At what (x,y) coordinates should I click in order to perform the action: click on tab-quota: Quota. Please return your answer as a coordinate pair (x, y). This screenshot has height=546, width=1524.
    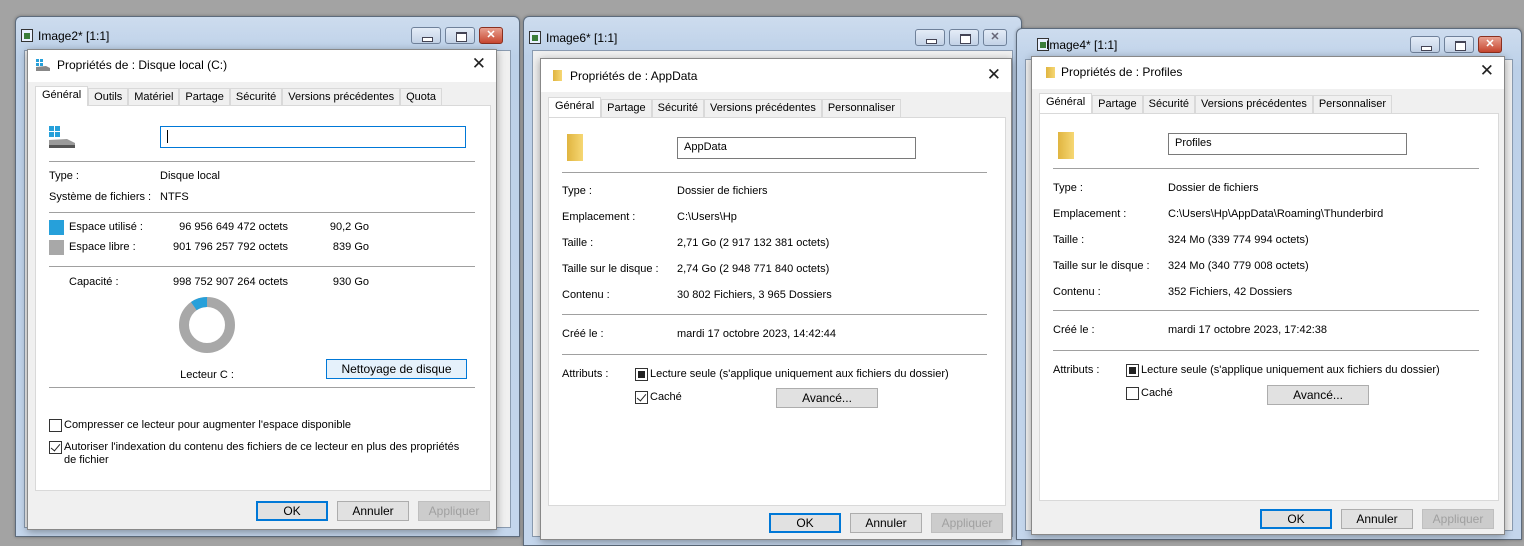
    Looking at the image, I should click on (421, 97).